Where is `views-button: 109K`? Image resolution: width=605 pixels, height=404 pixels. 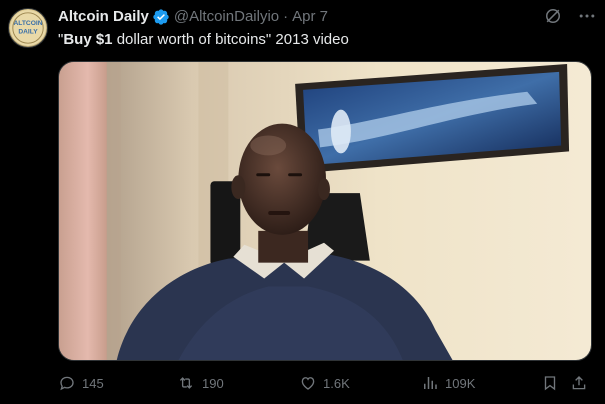
views-button: 109K is located at coordinates (448, 383).